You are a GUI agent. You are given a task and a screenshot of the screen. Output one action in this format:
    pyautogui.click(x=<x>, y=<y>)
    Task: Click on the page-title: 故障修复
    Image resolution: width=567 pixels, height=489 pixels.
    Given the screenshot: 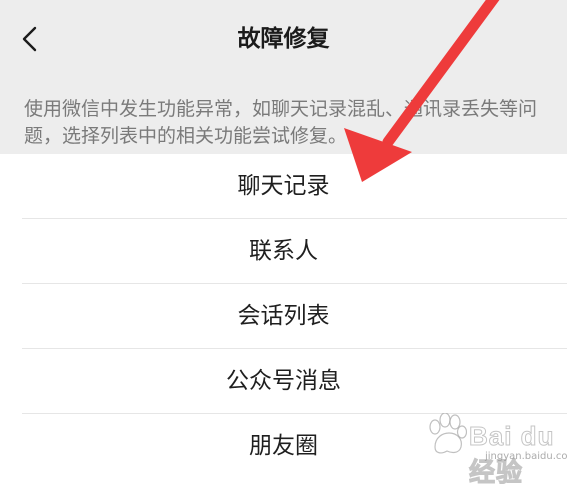 What is the action you would take?
    pyautogui.click(x=283, y=39)
    